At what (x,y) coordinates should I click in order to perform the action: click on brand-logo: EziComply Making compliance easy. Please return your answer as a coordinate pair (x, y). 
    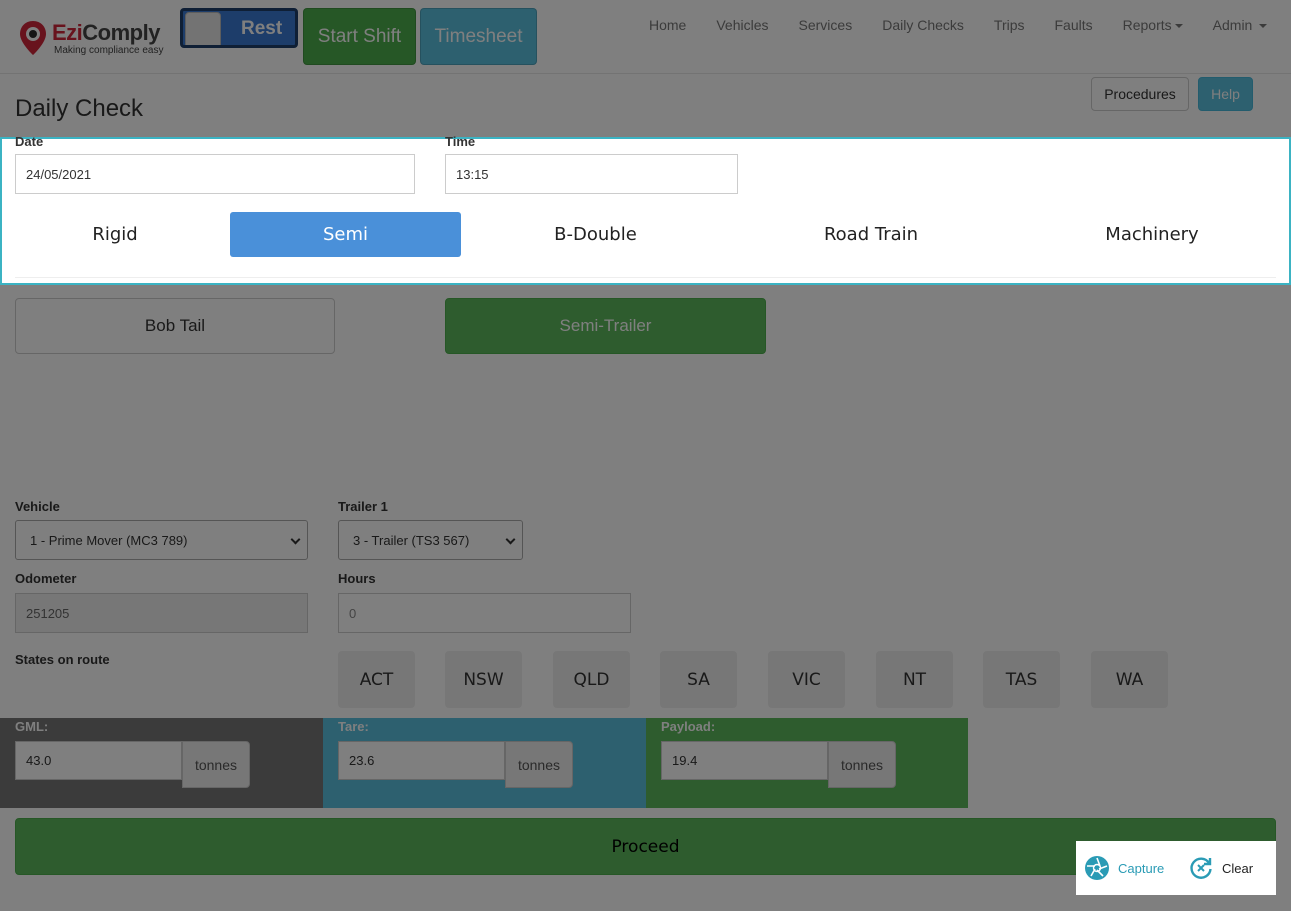
    Looking at the image, I should click on (93, 38).